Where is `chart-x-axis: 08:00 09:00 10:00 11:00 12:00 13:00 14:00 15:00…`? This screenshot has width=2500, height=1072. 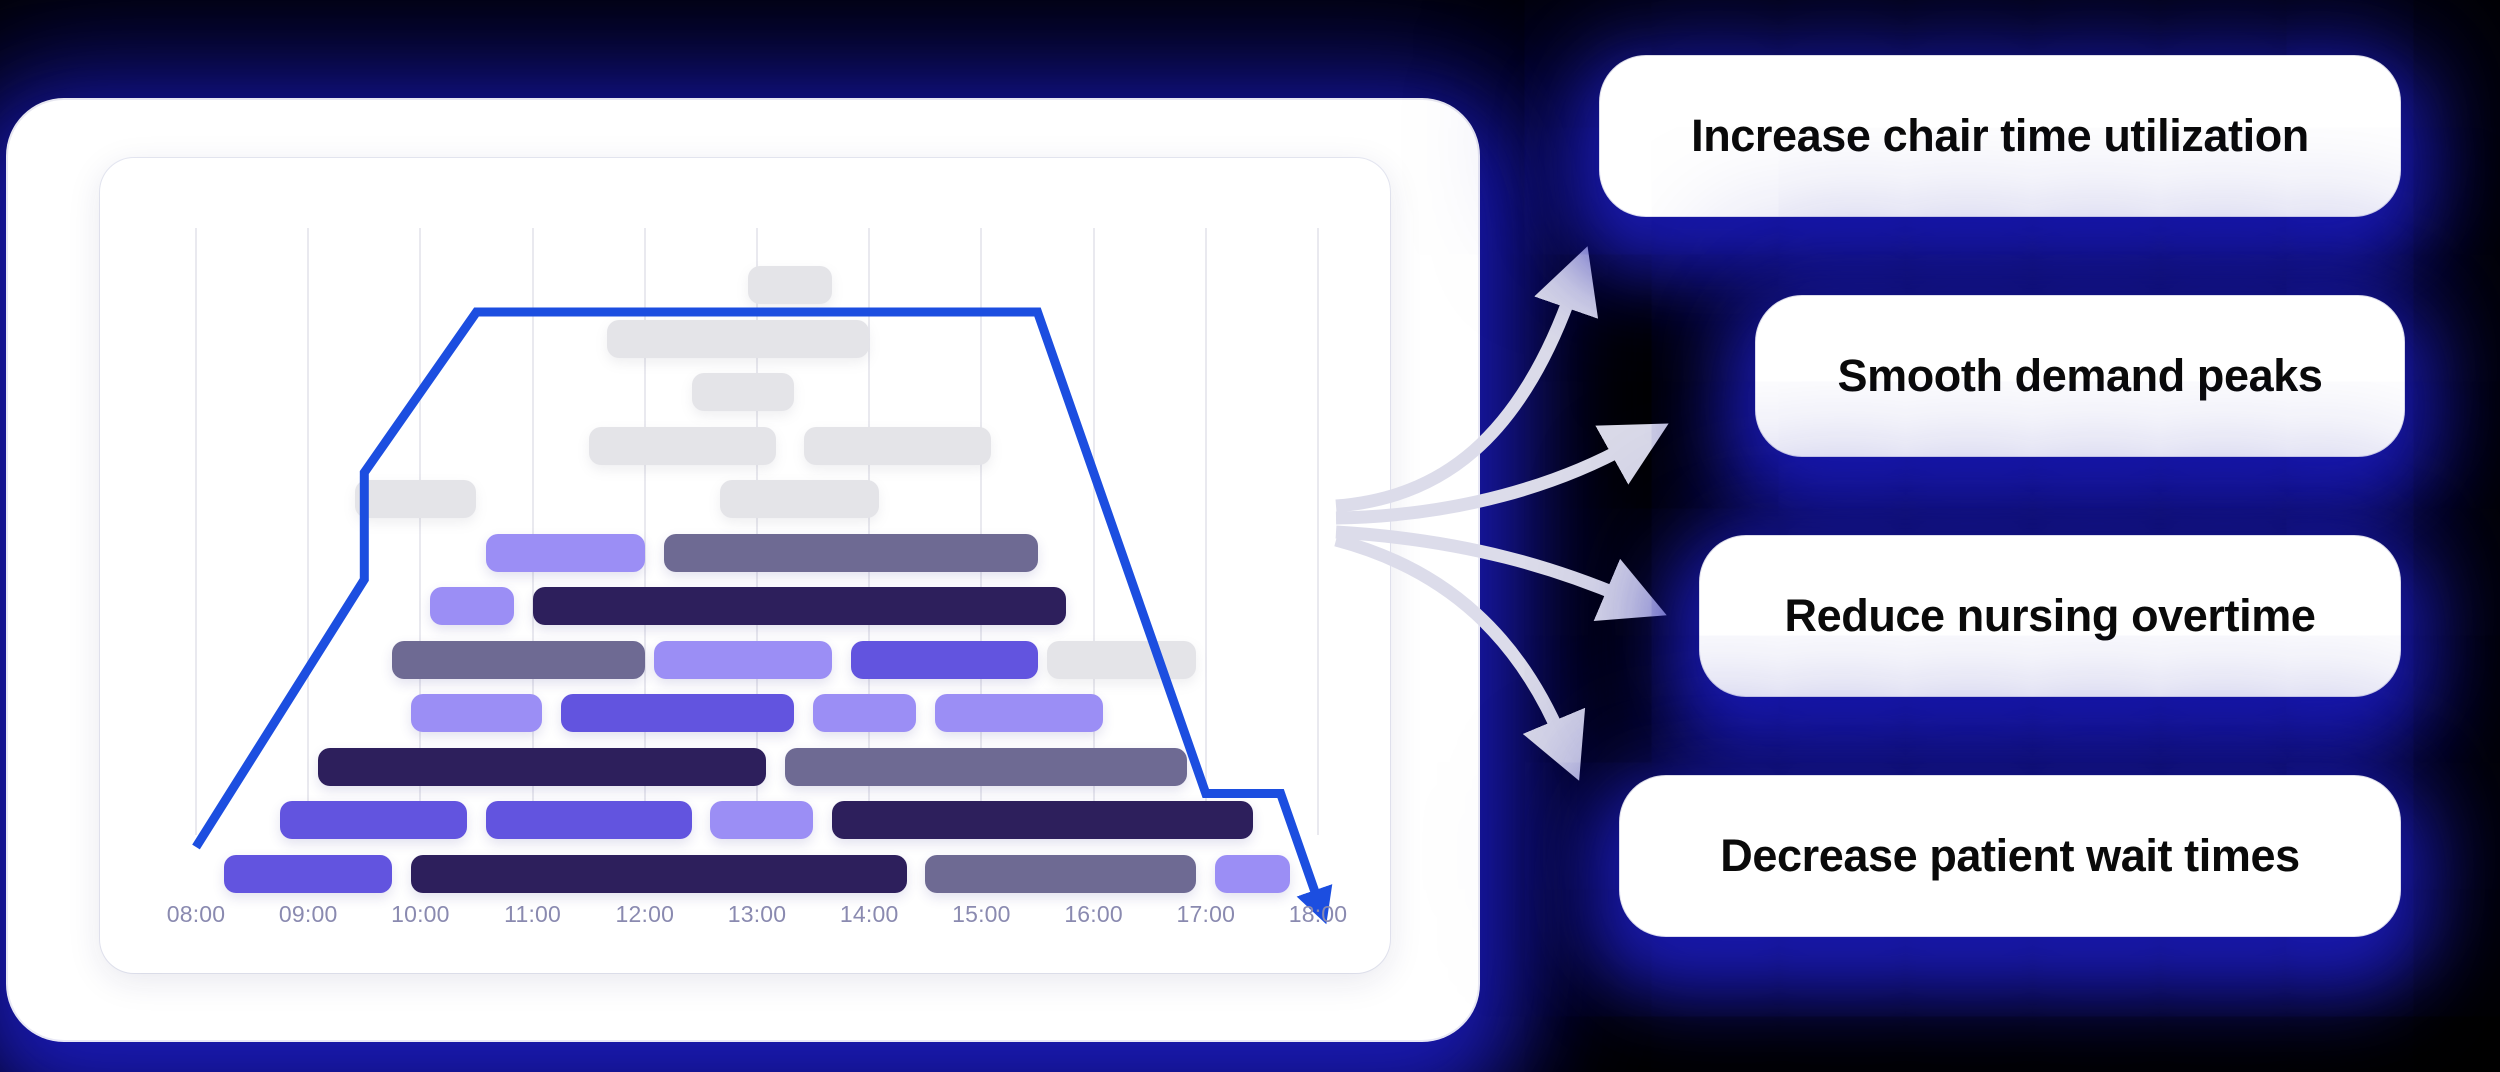 chart-x-axis: 08:00 09:00 10:00 11:00 12:00 13:00 14:00 15:00… is located at coordinates (745, 916).